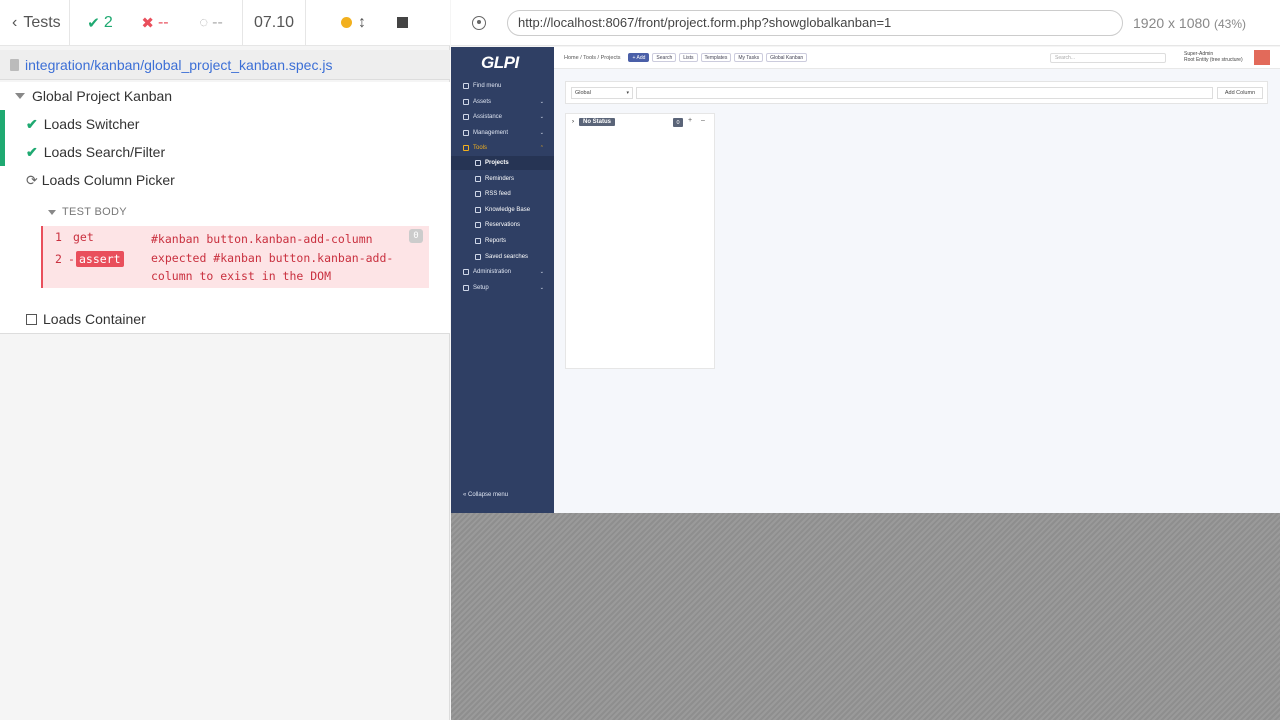 Image resolution: width=1280 pixels, height=720 pixels. What do you see at coordinates (52, 212) in the screenshot?
I see `caret-down-icon` at bounding box center [52, 212].